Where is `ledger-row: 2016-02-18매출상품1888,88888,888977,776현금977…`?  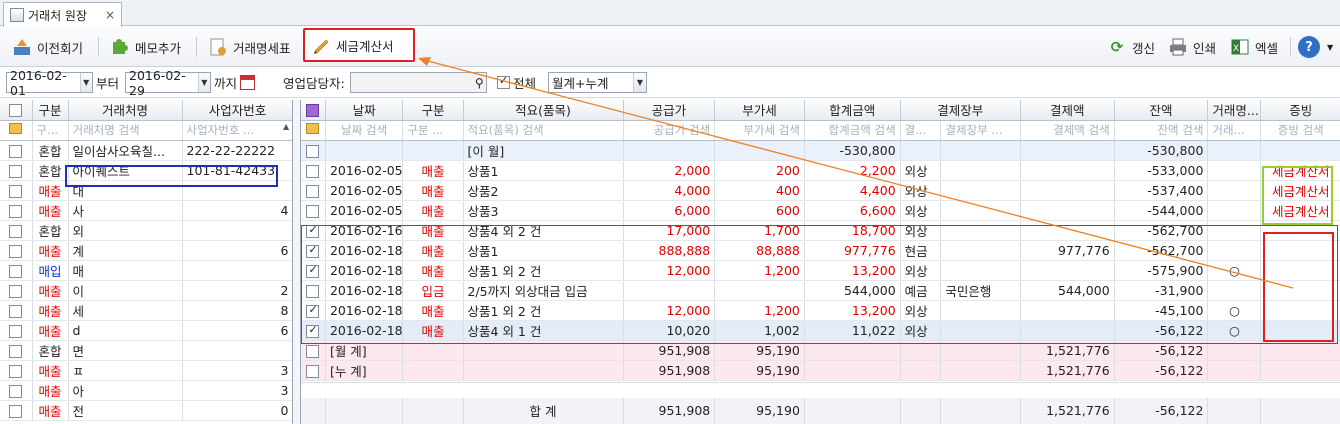
ledger-row: 2016-02-18매출상품1888,88888,888977,776현금977… is located at coordinates (820, 250).